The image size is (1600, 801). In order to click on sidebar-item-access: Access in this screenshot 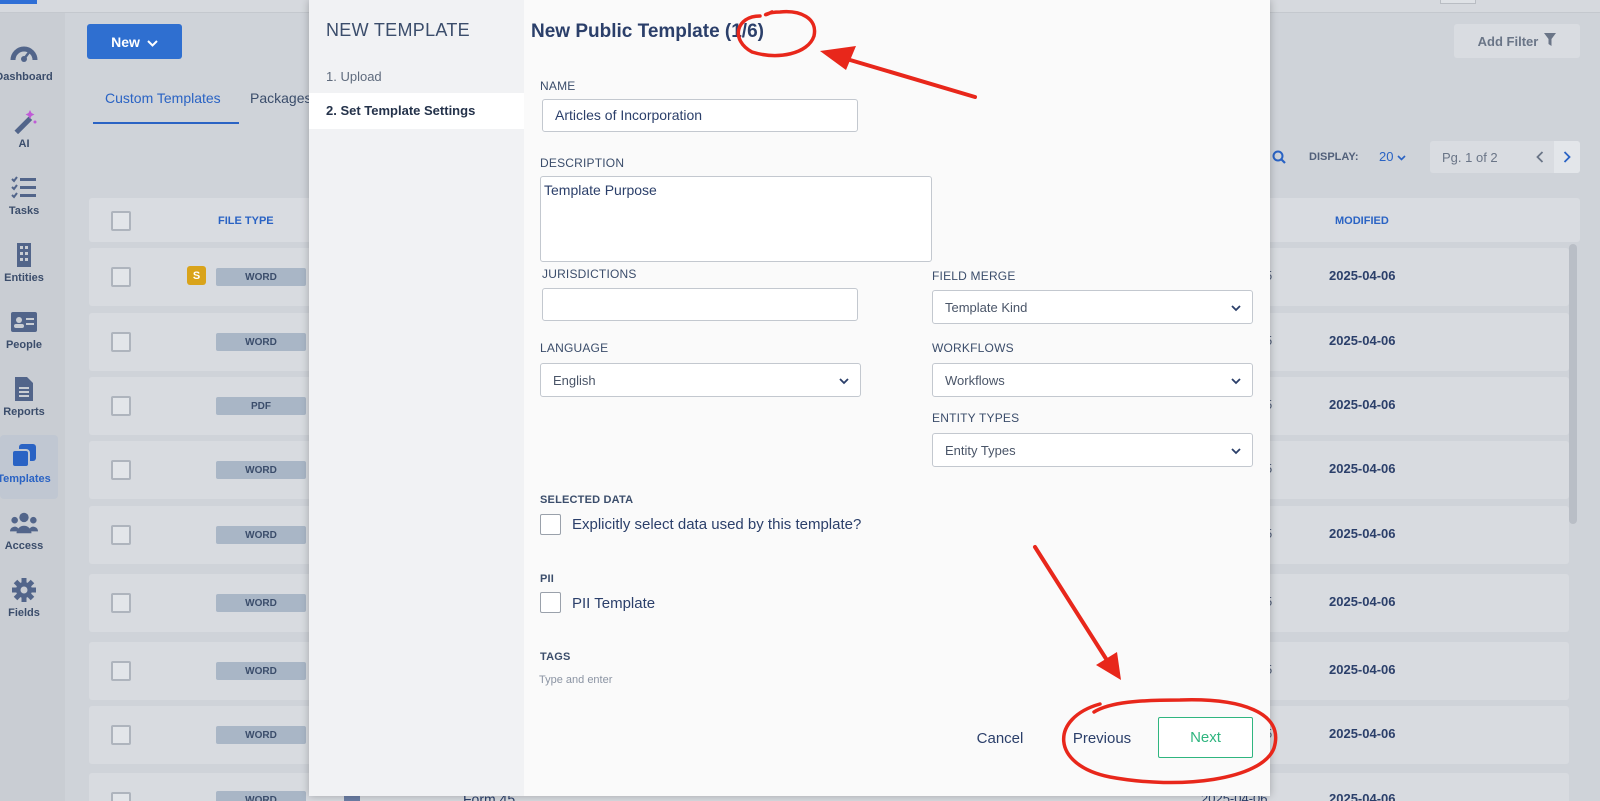, I will do `click(29, 534)`.